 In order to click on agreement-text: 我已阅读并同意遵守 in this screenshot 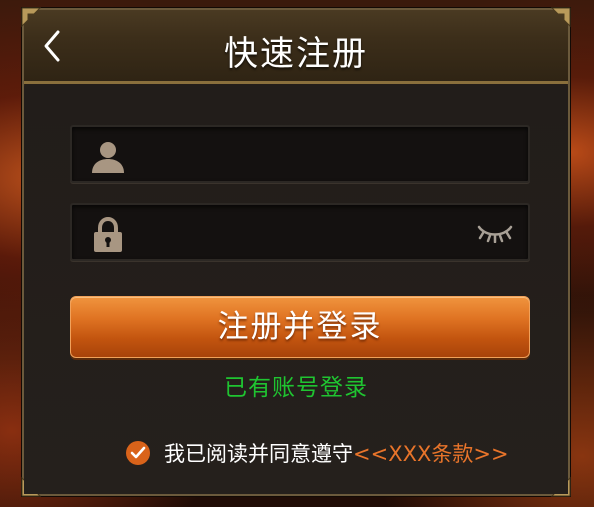, I will do `click(258, 454)`.